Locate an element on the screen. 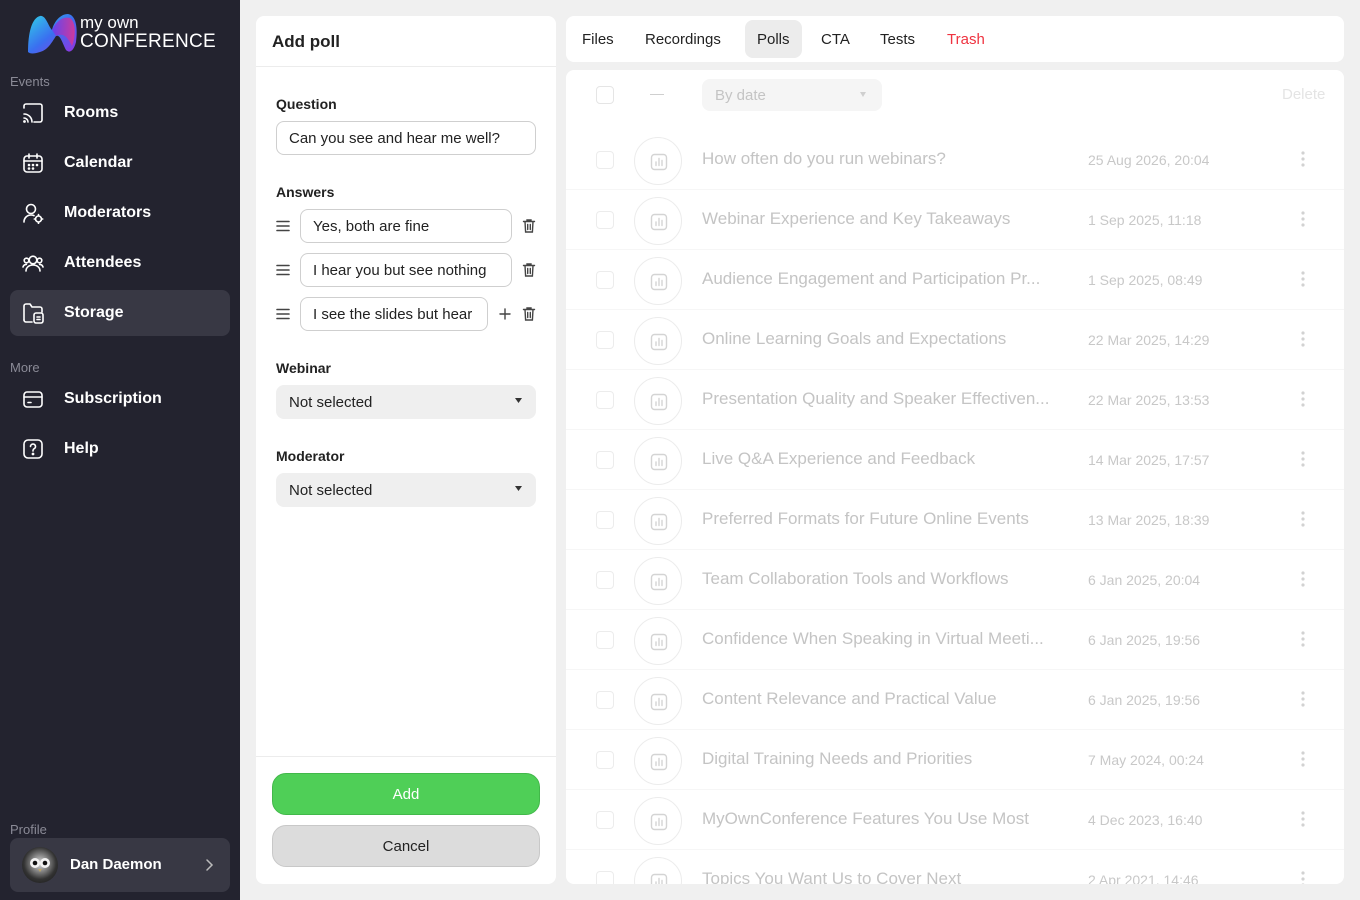  answer-input-3: I see the slides but hear is located at coordinates (394, 314).